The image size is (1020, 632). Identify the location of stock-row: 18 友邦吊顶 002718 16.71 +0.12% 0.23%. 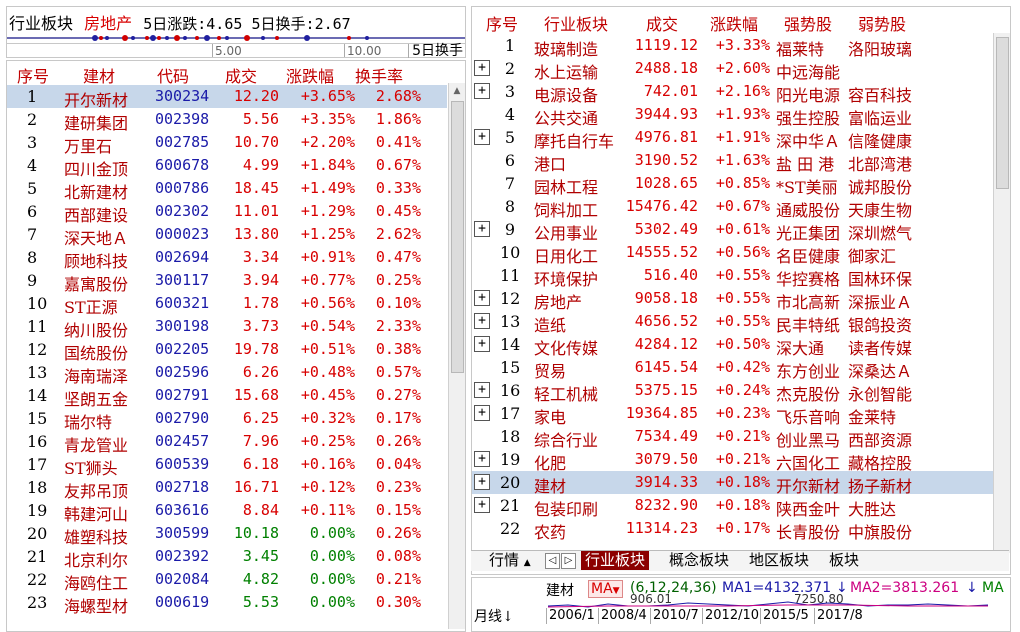
(227, 488).